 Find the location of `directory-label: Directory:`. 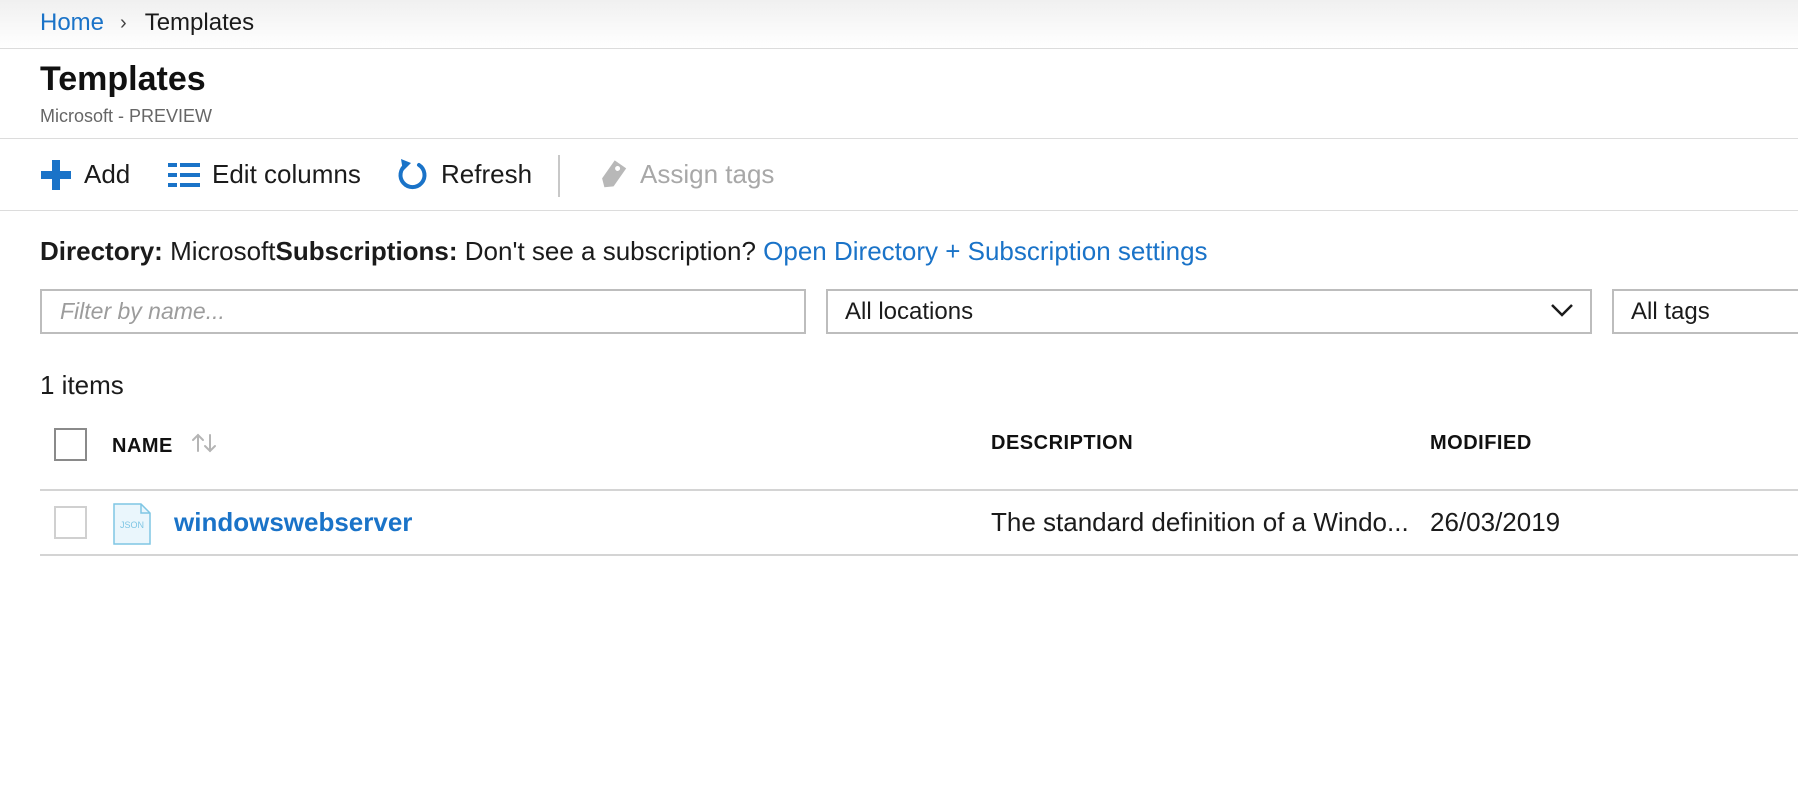

directory-label: Directory: is located at coordinates (101, 251).